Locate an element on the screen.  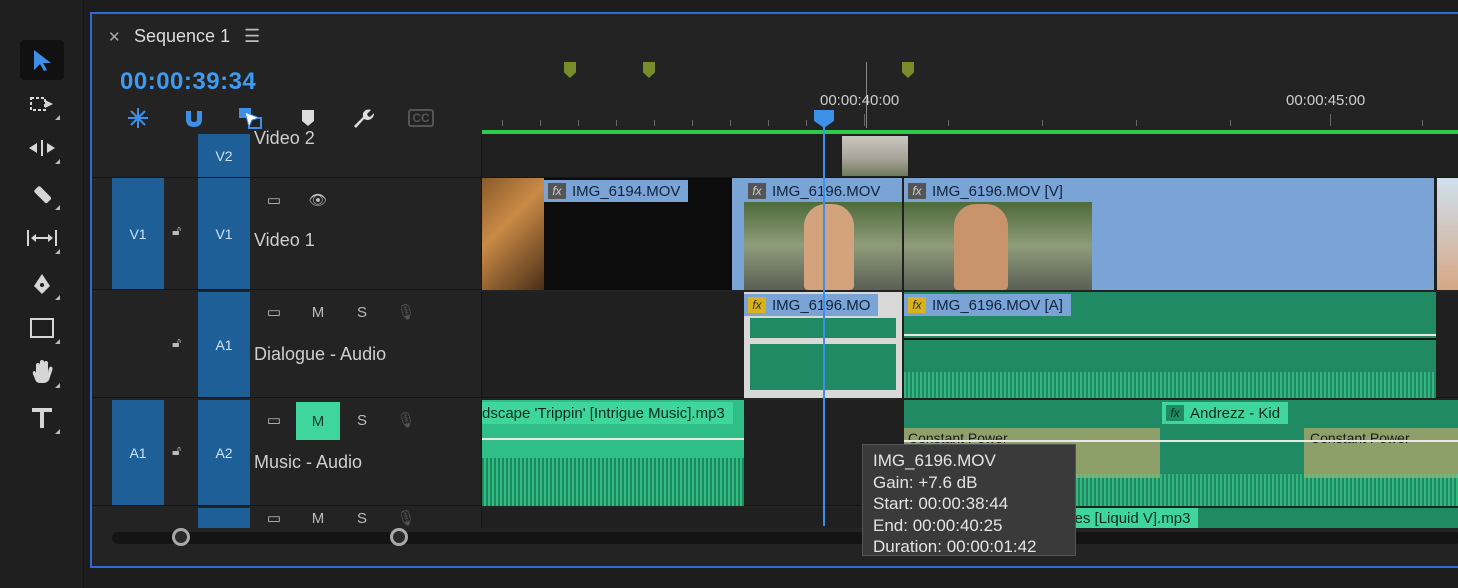
timeline-settings-button is located at coordinates (362, 118).